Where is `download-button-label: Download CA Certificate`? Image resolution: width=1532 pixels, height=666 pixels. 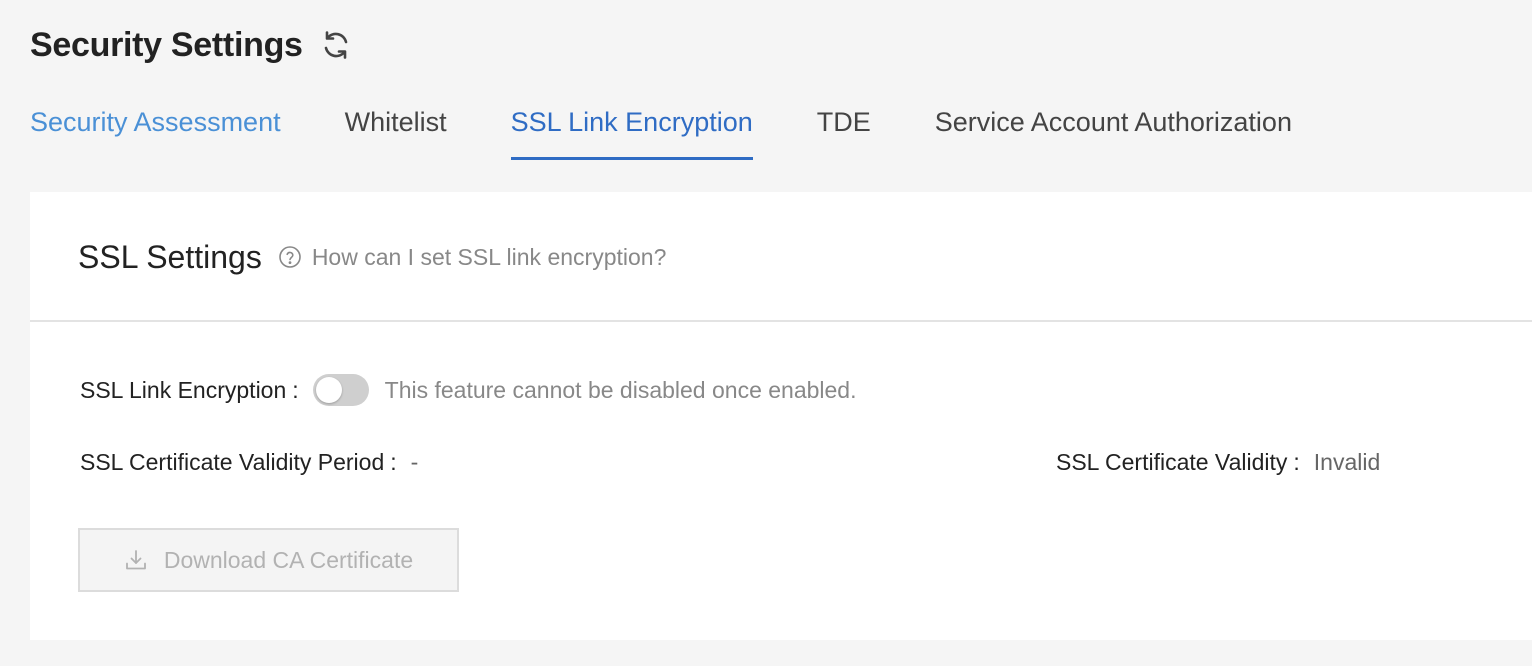
download-button-label: Download CA Certificate is located at coordinates (288, 559).